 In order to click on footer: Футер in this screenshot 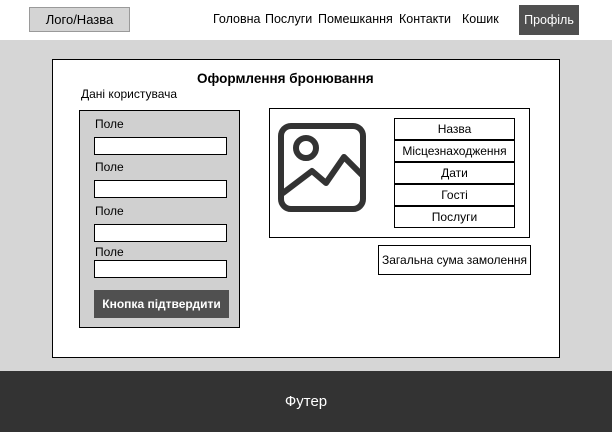, I will do `click(306, 401)`.